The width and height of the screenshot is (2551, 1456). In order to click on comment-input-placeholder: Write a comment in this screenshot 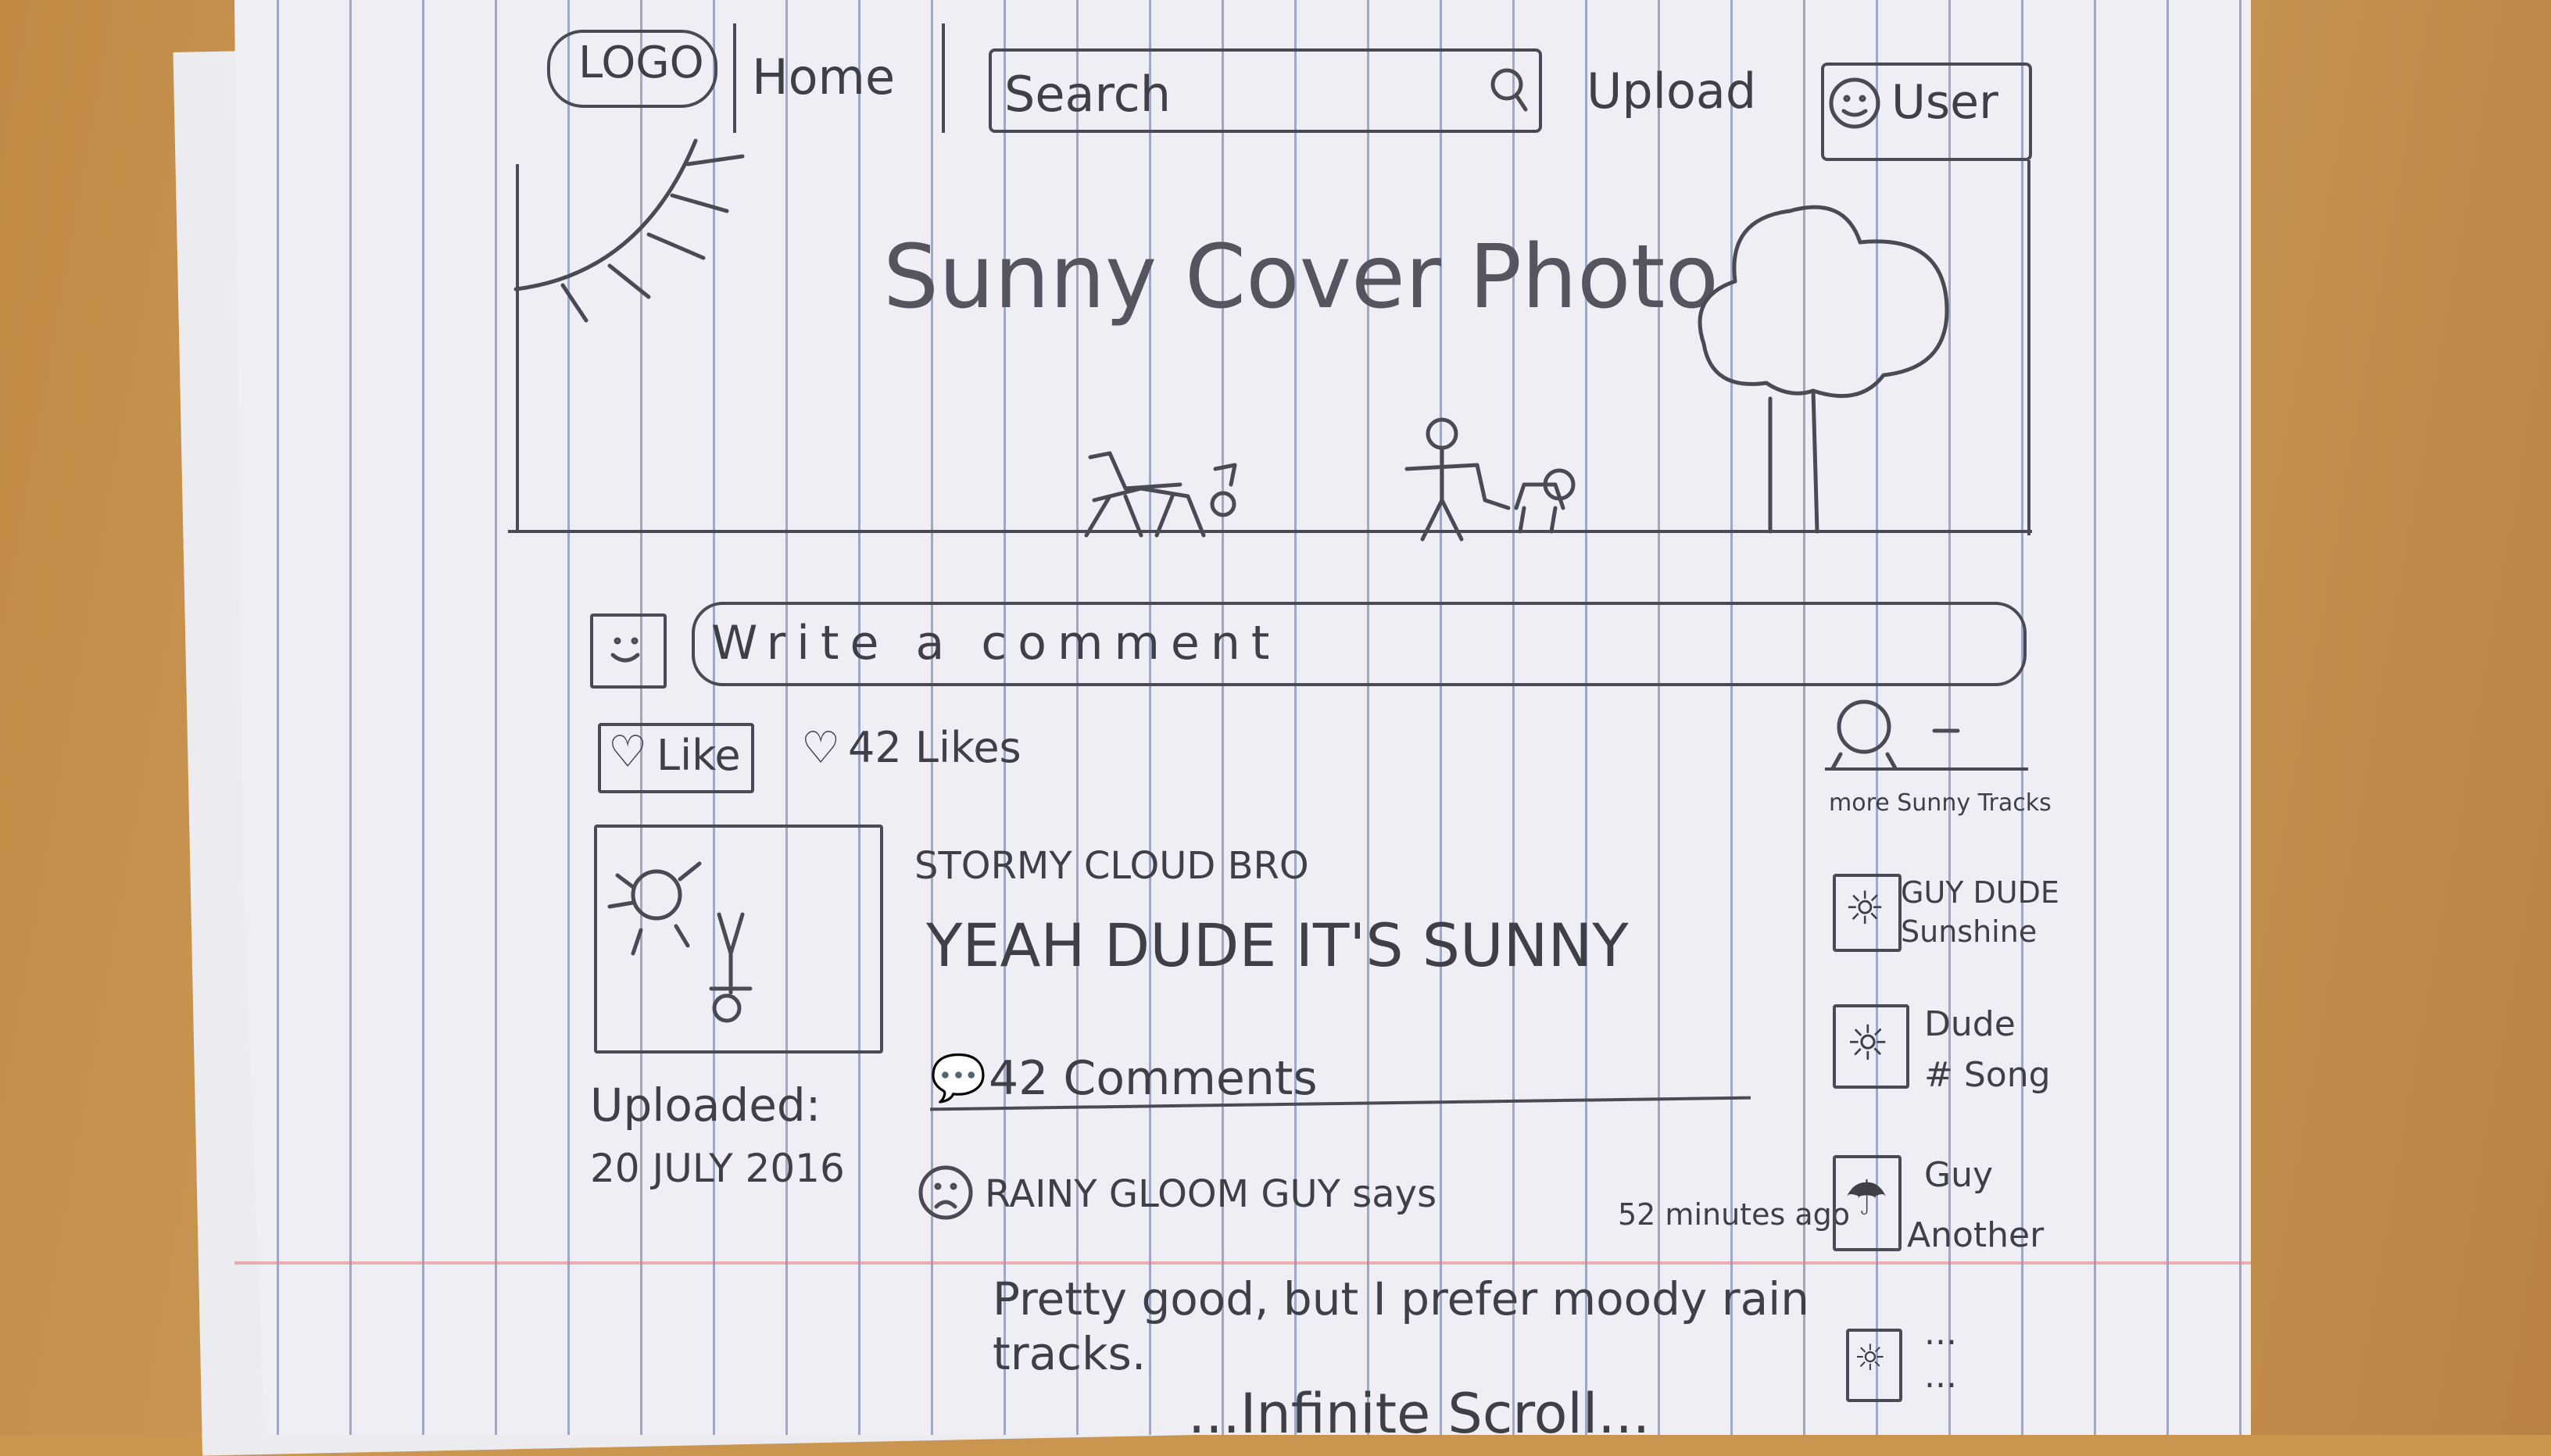, I will do `click(996, 643)`.